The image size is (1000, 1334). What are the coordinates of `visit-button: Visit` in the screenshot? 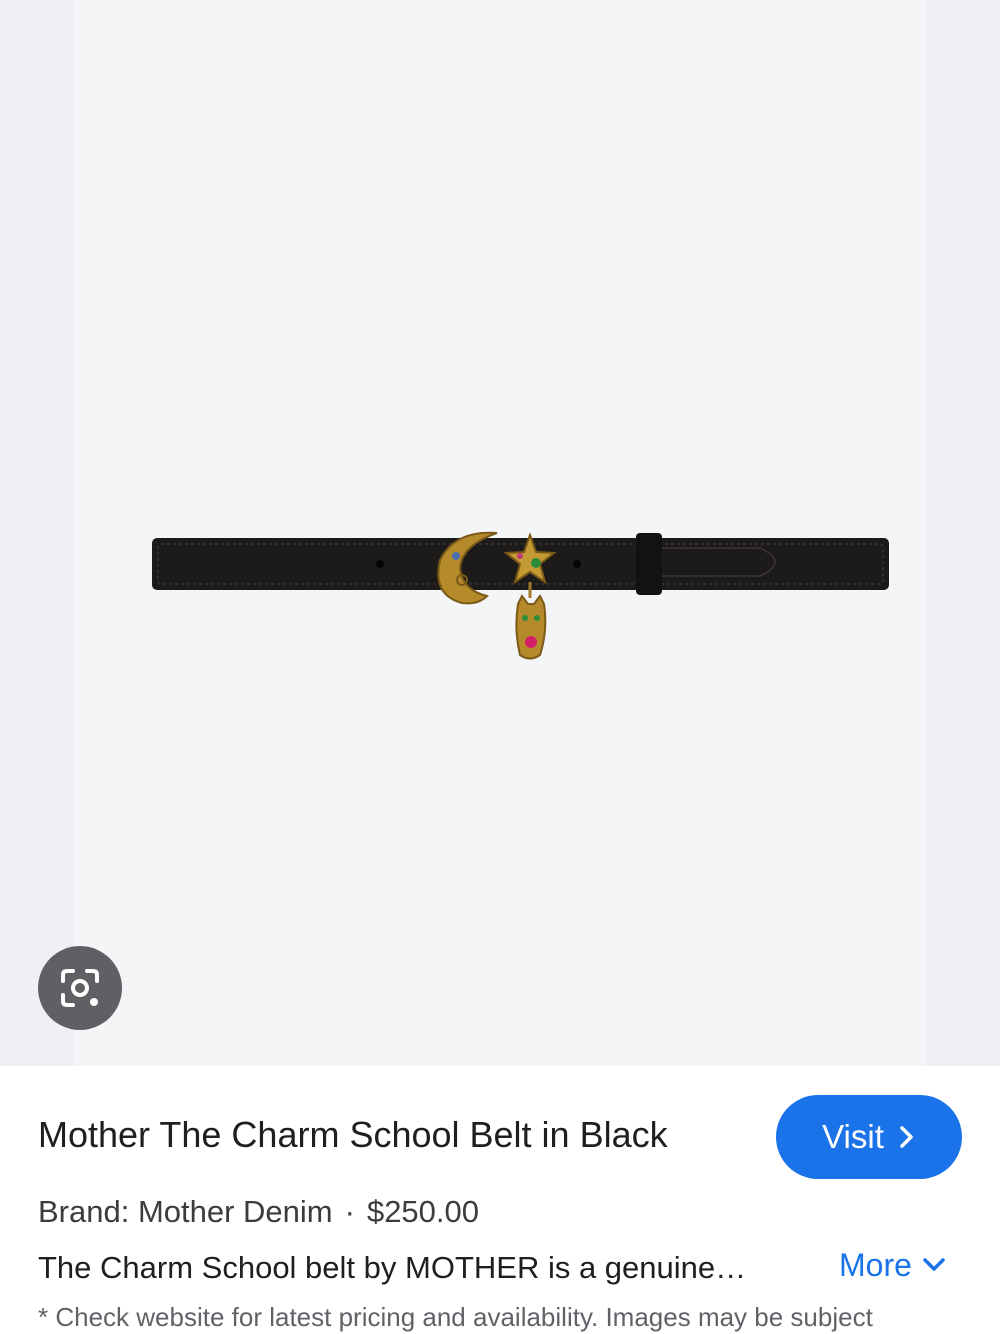 It's located at (869, 1137).